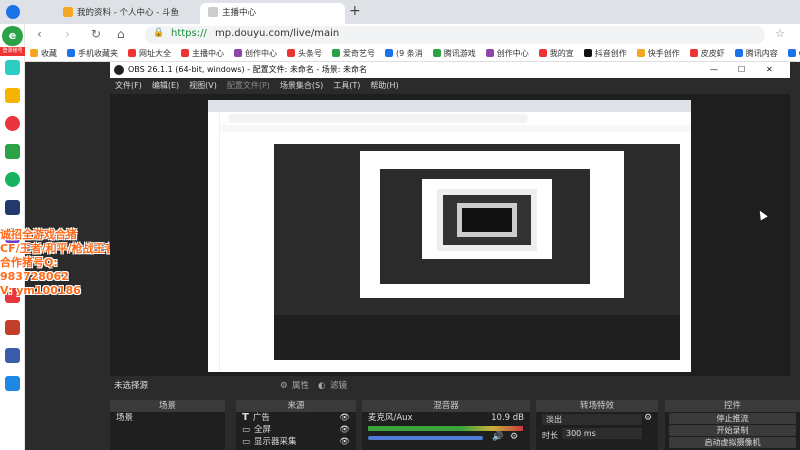 The height and width of the screenshot is (450, 800). What do you see at coordinates (310, 53) in the screenshot?
I see `bookmark-label: 头条号` at bounding box center [310, 53].